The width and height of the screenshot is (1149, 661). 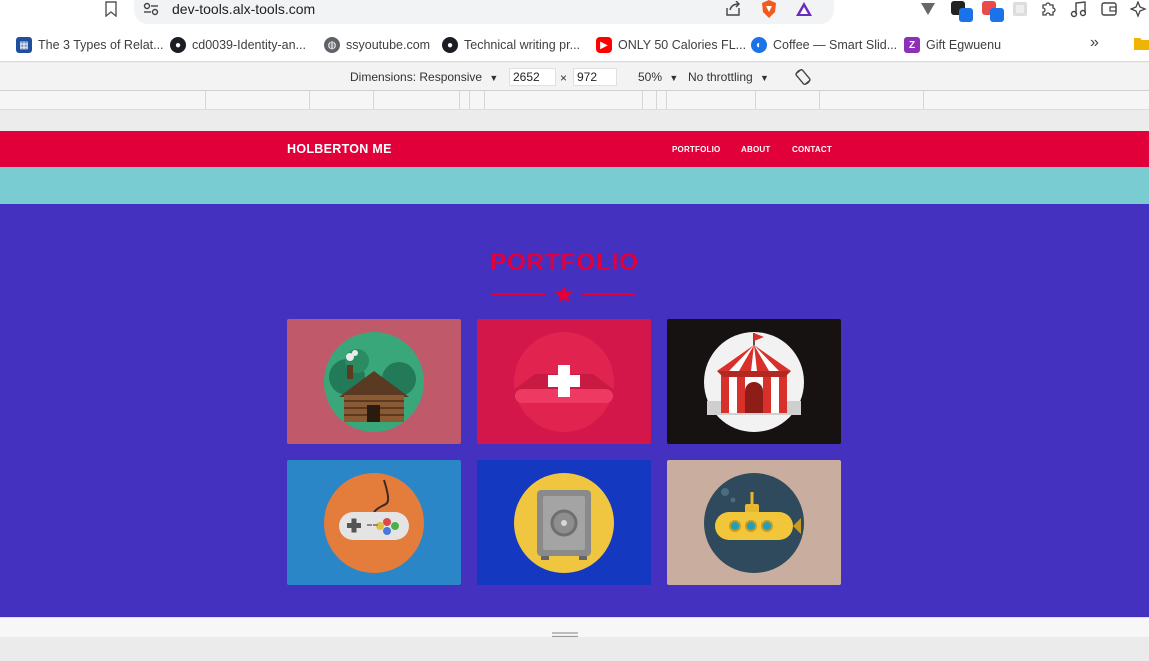 I want to click on site-header: HOLBERTON ME PORTFOLIO ABOUT CONTACT, so click(x=574, y=149).